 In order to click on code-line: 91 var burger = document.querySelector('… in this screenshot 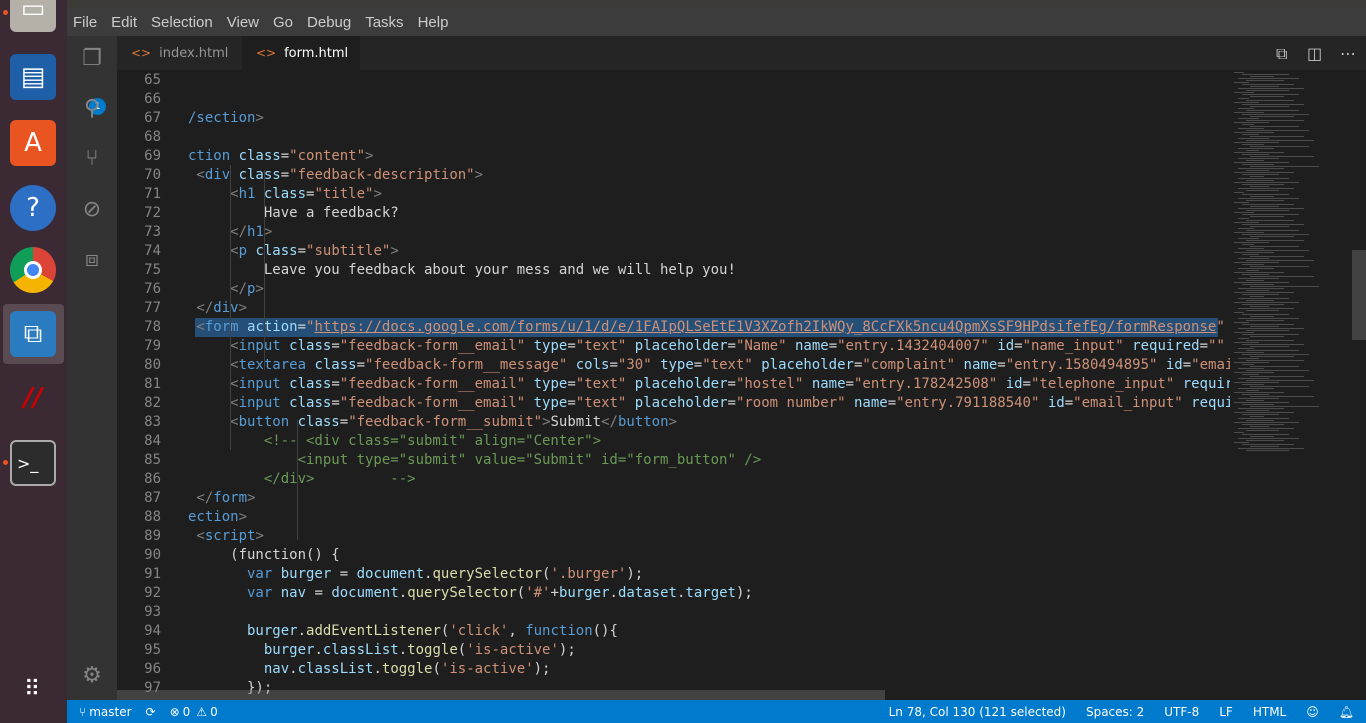, I will do `click(673, 574)`.